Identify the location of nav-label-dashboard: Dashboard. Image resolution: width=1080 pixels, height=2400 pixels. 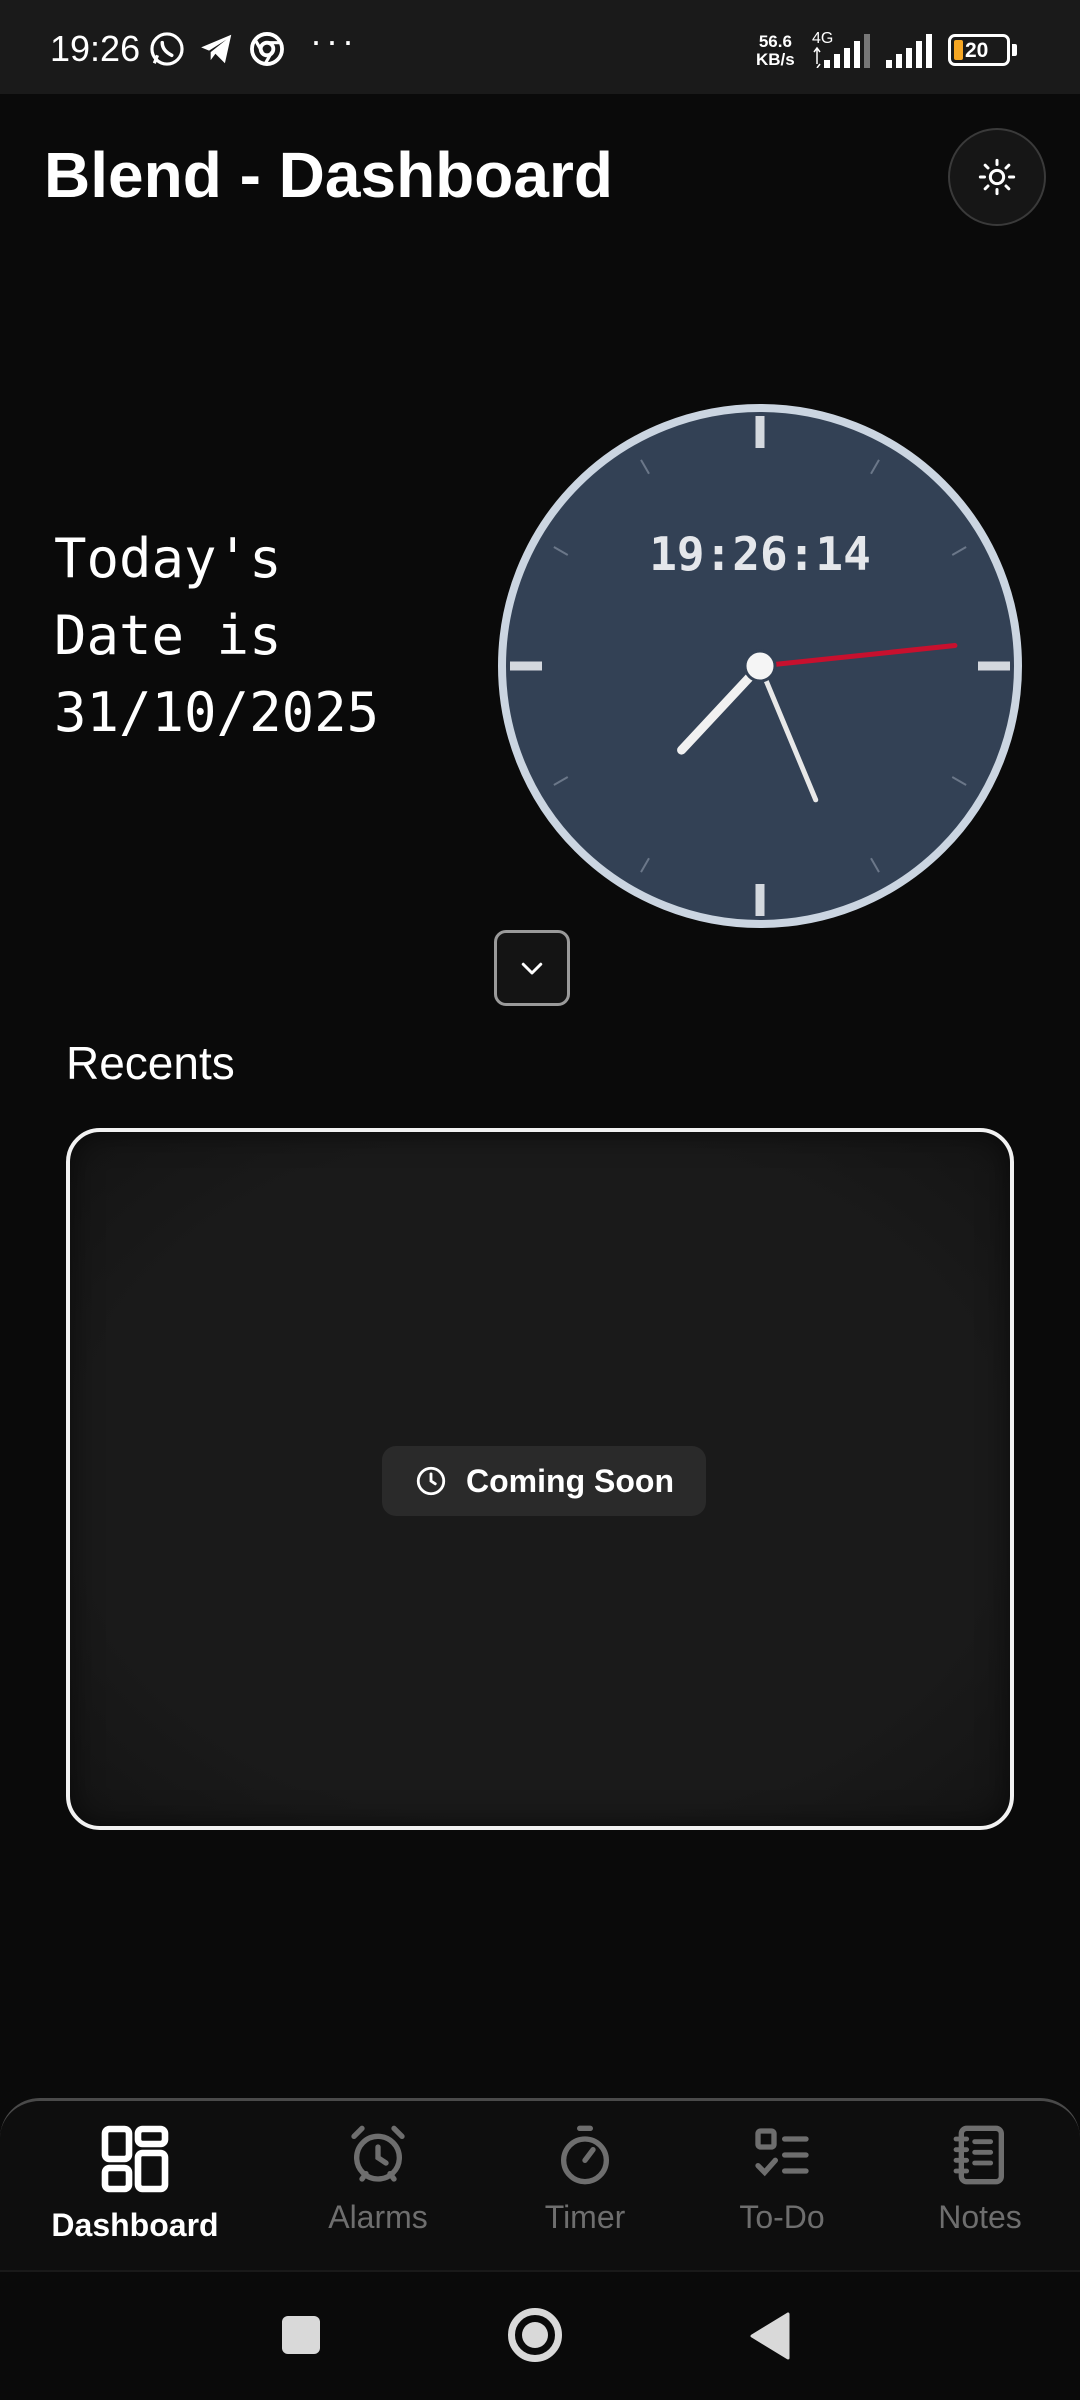
(135, 2225).